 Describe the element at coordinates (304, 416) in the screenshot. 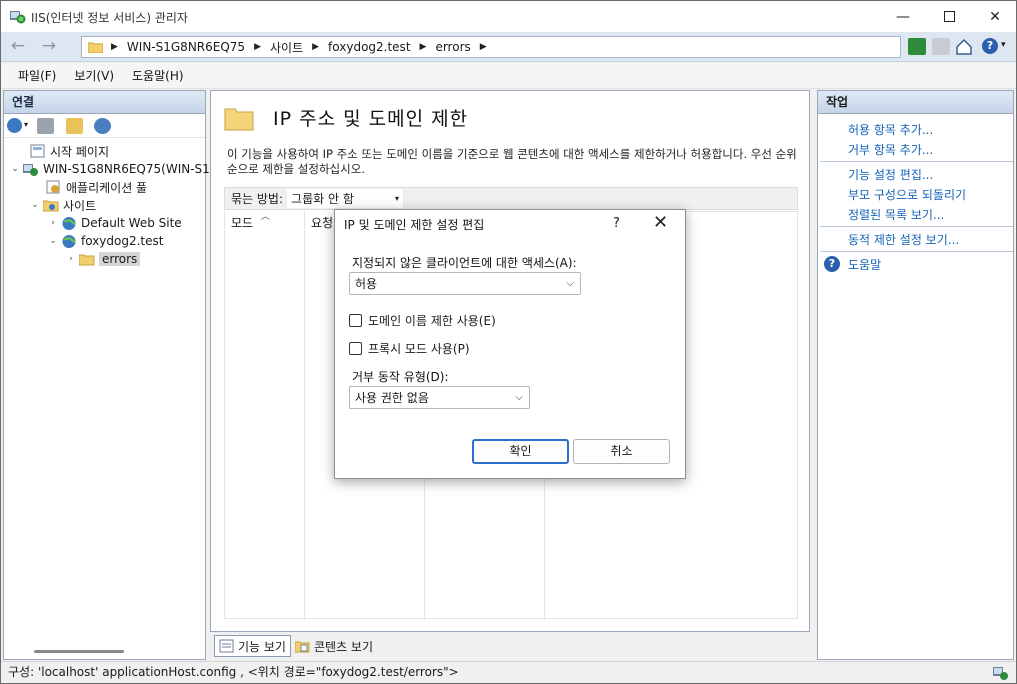

I see `column-divider` at that location.